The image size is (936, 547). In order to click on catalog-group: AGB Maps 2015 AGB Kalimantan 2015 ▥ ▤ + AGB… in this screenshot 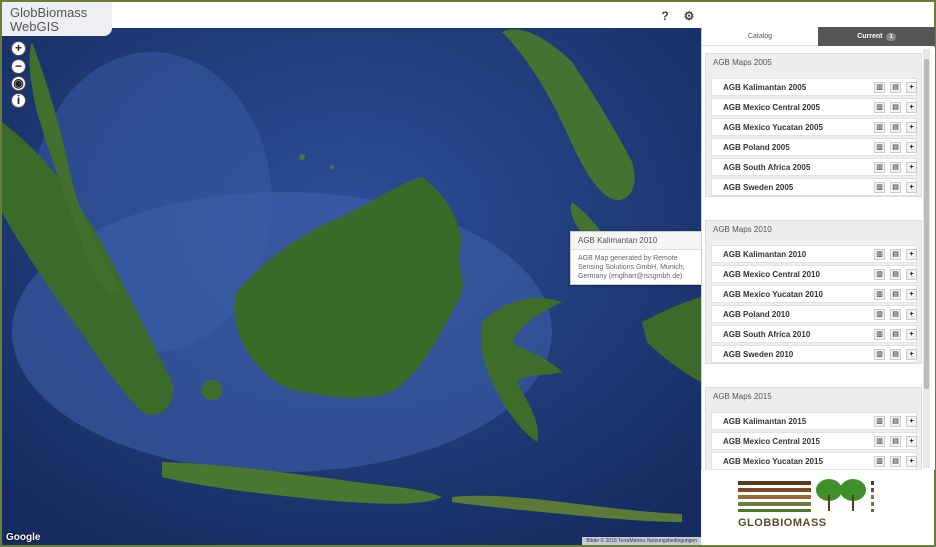, I will do `click(813, 428)`.